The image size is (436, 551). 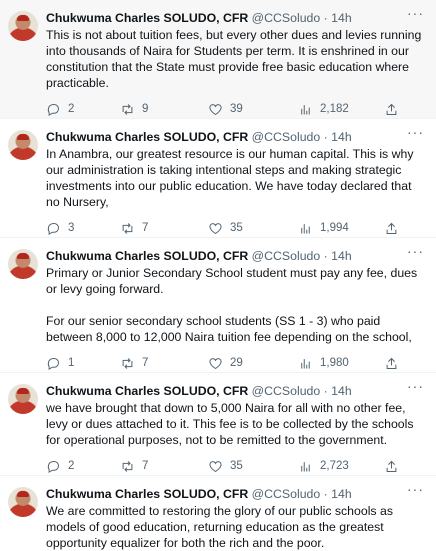 I want to click on reply-button: 3, so click(x=83, y=228).